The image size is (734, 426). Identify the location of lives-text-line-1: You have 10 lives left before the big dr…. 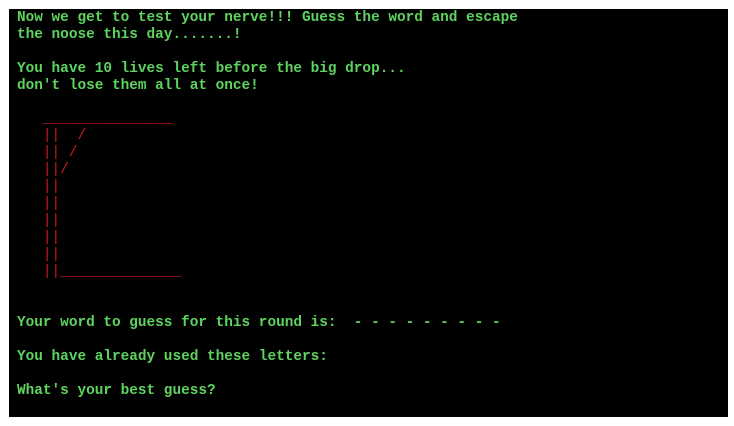
(211, 69).